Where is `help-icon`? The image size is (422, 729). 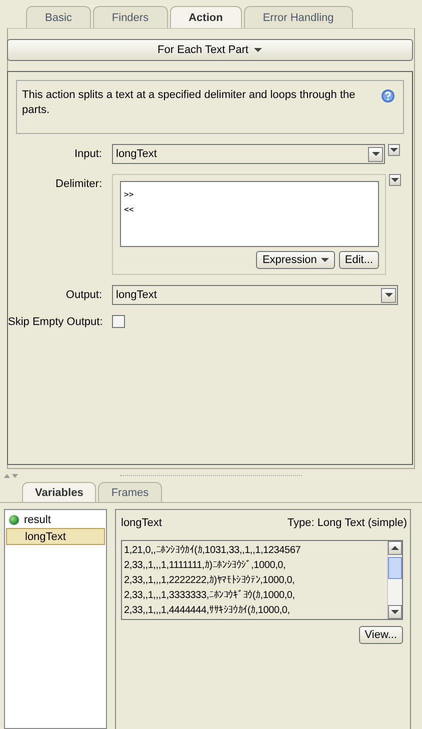 help-icon is located at coordinates (388, 96).